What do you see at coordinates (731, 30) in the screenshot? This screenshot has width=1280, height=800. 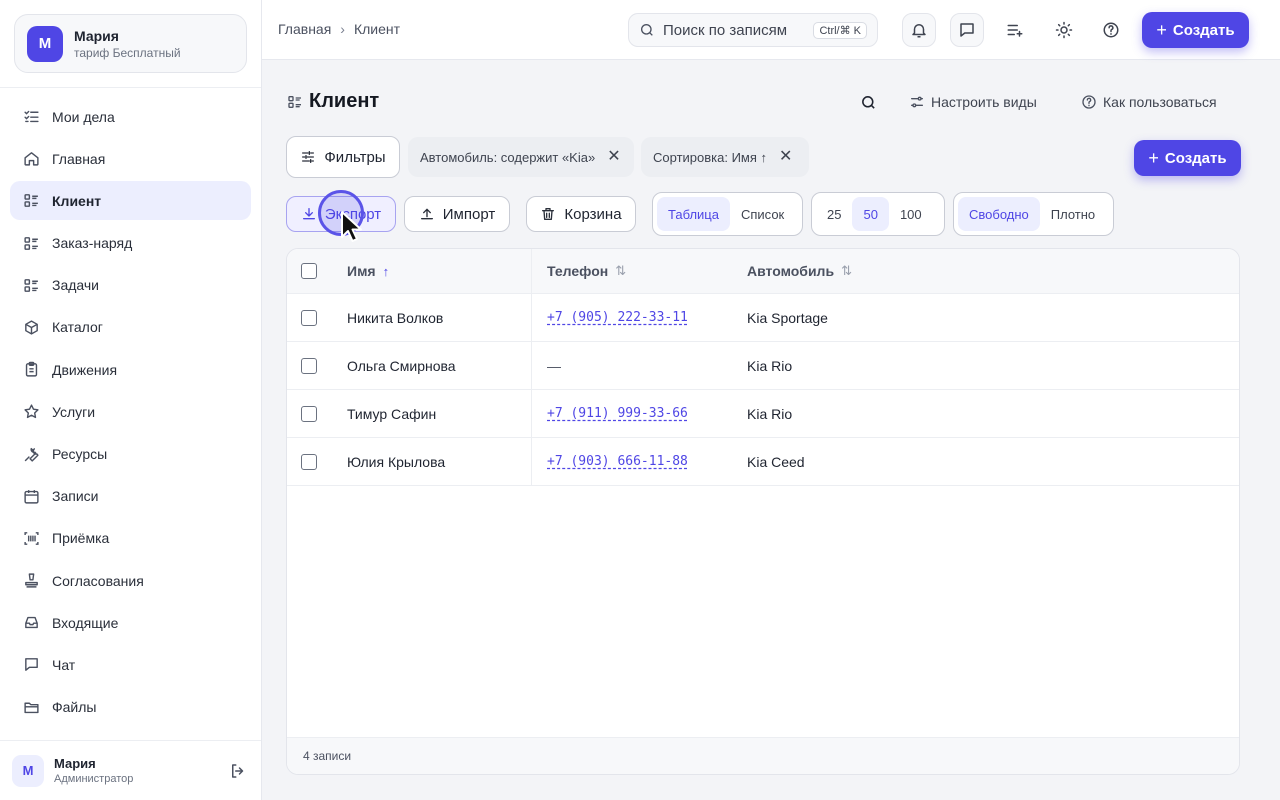 I see `search-input` at bounding box center [731, 30].